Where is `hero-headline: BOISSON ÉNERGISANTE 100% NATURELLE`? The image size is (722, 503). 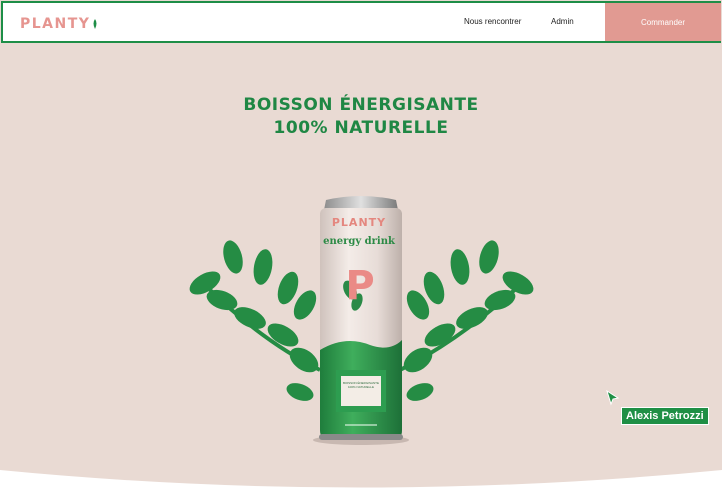 hero-headline: BOISSON ÉNERGISANTE 100% NATURELLE is located at coordinates (361, 117).